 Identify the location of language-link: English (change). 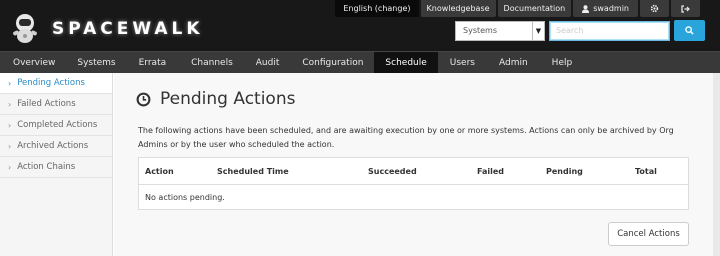
(377, 8).